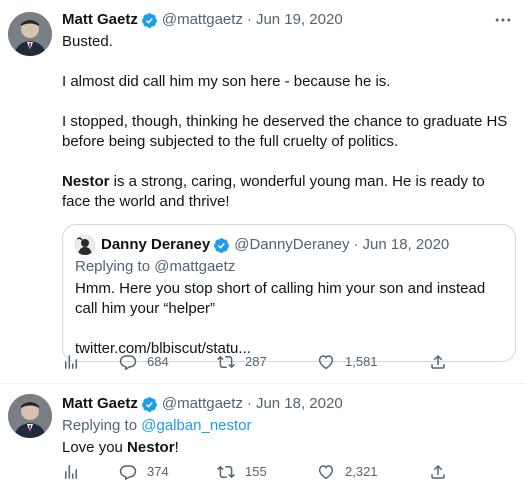 The image size is (525, 490). Describe the element at coordinates (196, 425) in the screenshot. I see `replying-handle-link: @galban_nestor` at that location.